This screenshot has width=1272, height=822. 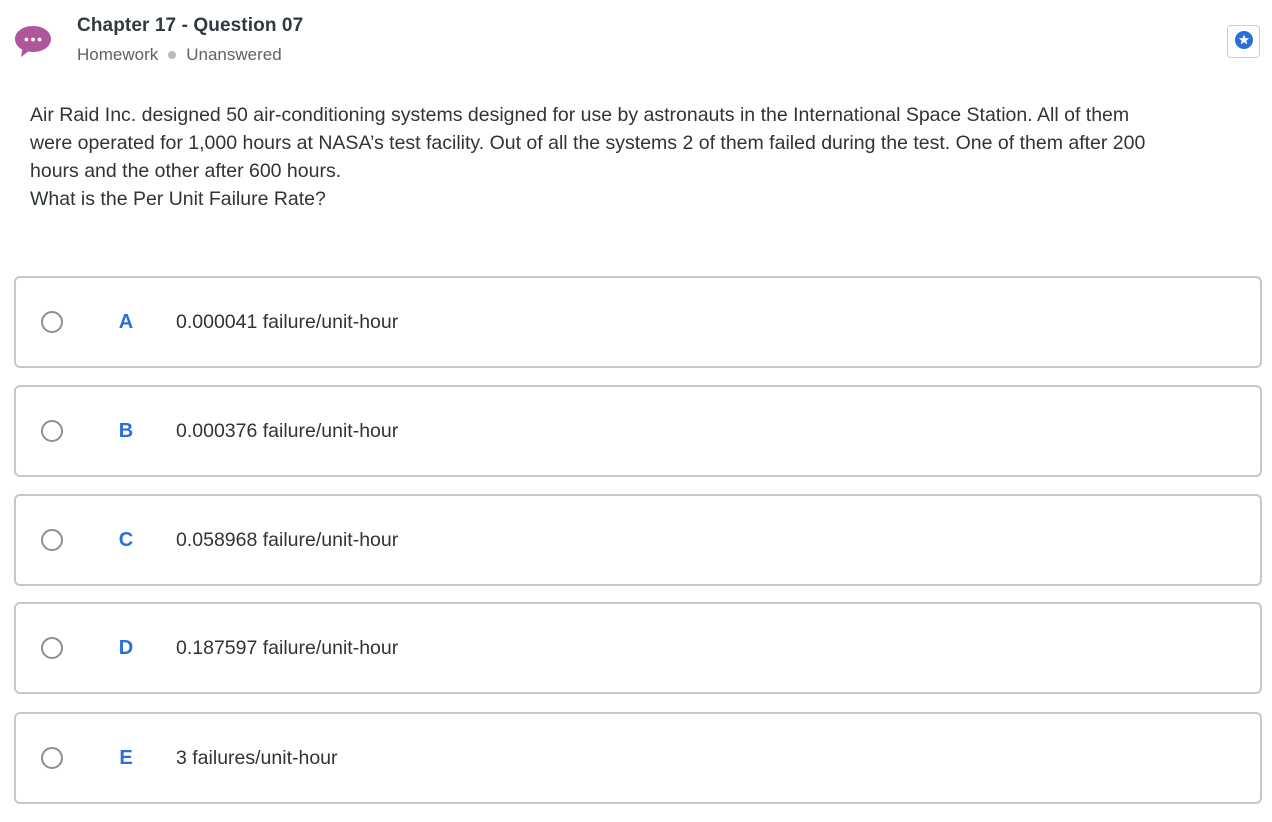 I want to click on question-meta: Homework Unanswered, so click(x=190, y=55).